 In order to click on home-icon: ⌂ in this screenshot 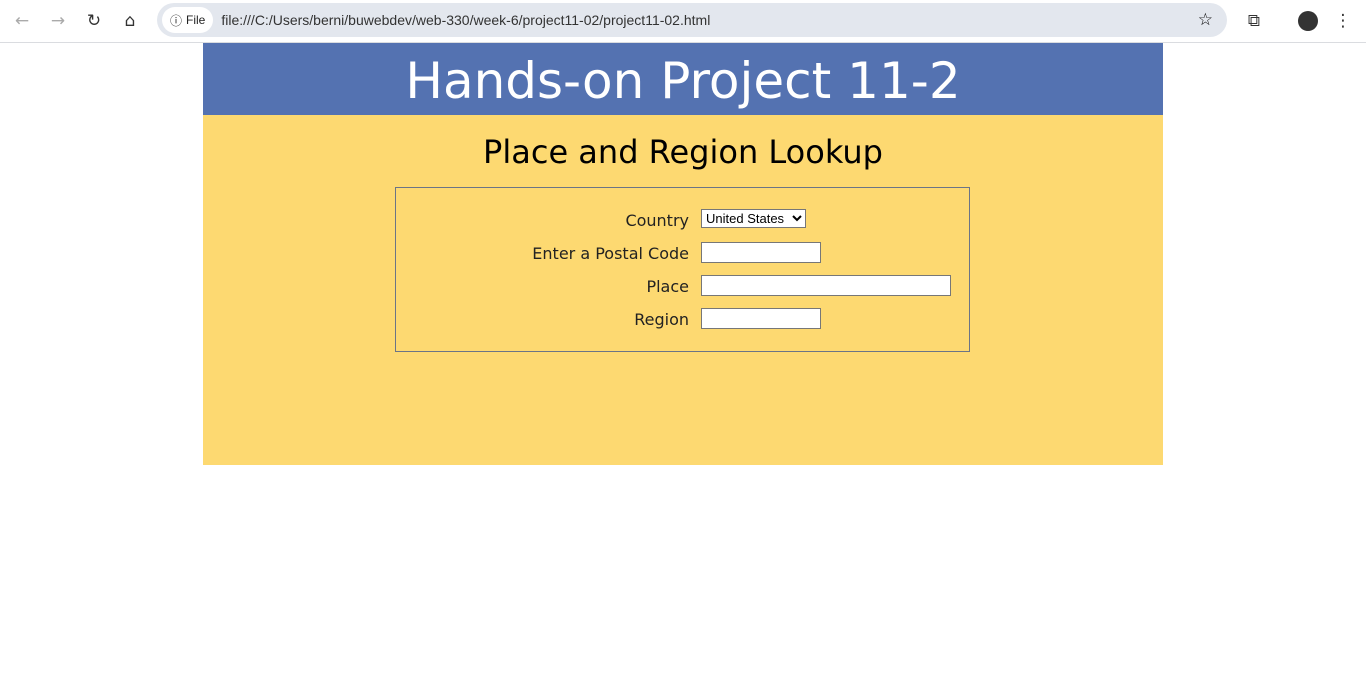, I will do `click(130, 21)`.